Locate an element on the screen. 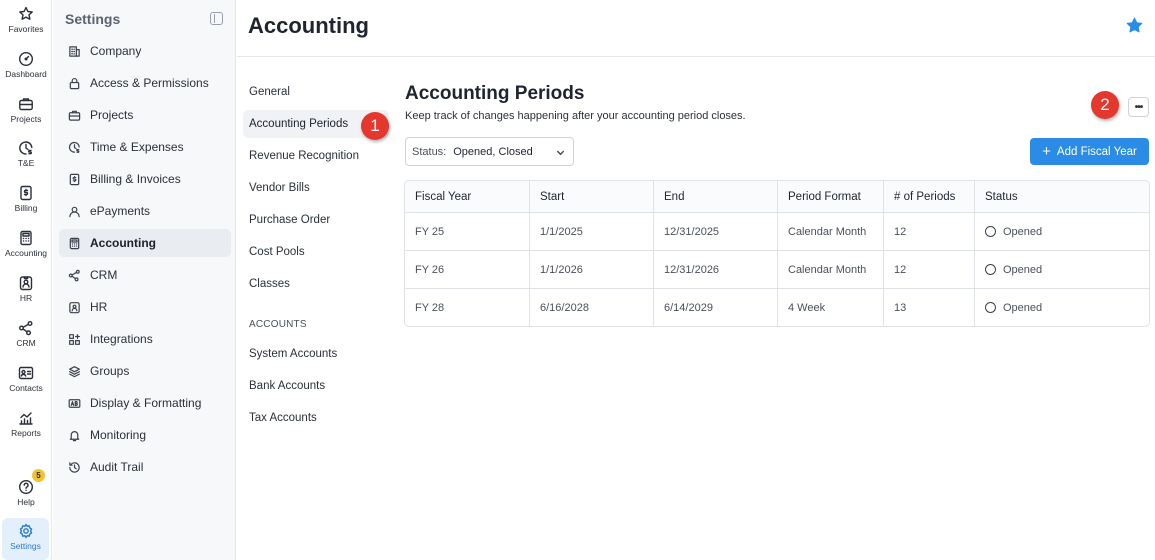  cell-end: 6/14/2029 is located at coordinates (715, 307).